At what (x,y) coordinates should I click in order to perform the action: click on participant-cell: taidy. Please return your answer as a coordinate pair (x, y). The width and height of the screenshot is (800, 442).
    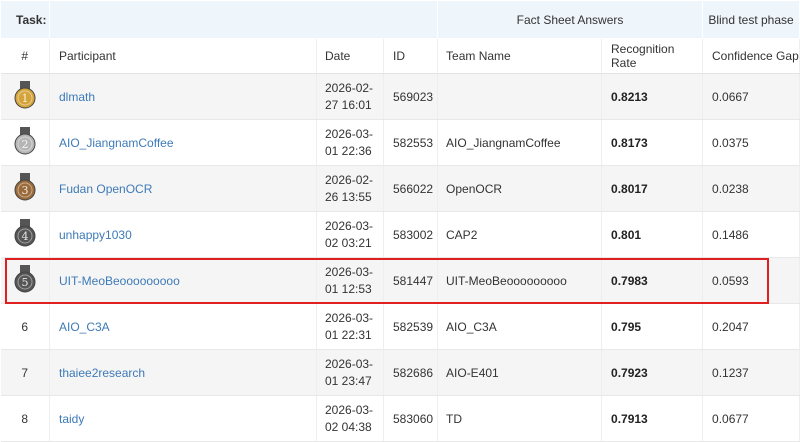
    Looking at the image, I should click on (183, 418).